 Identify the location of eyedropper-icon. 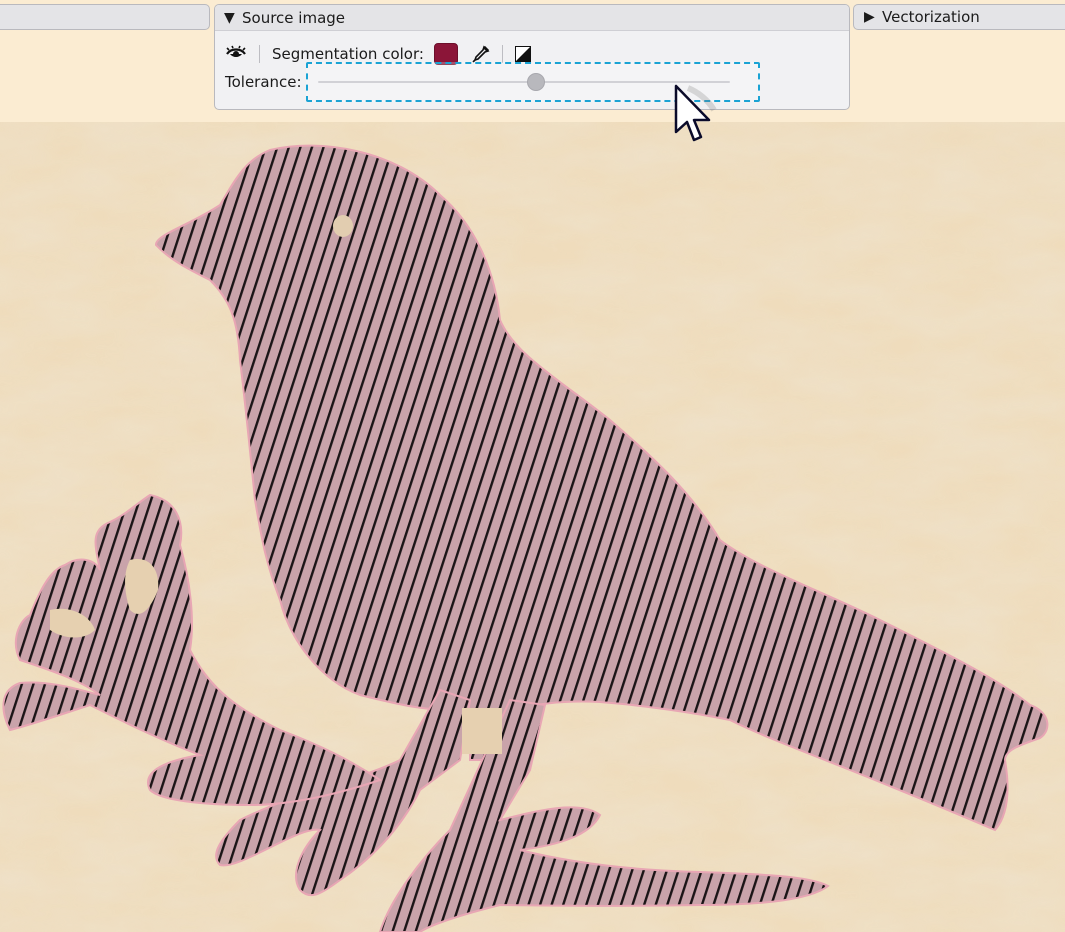
(481, 54).